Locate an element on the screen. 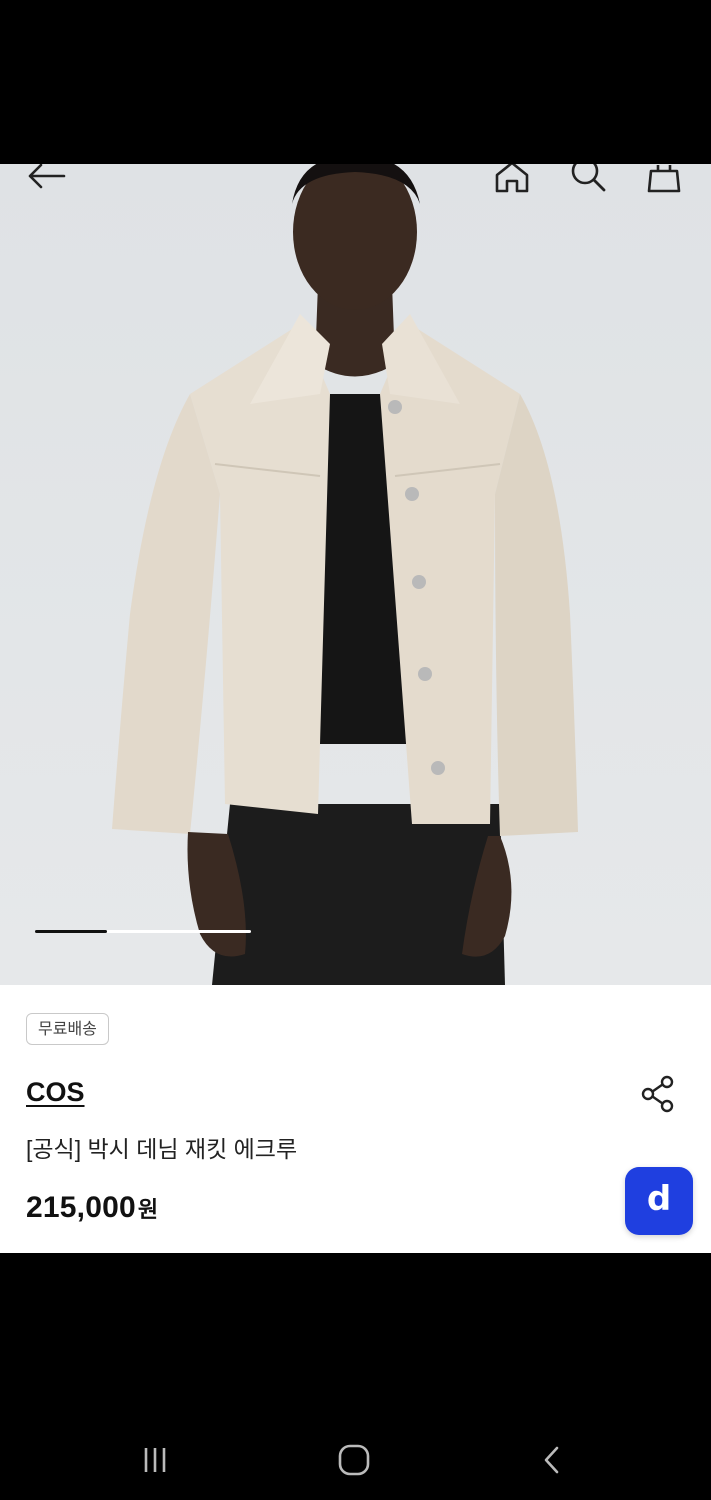  product-price: 215,000원 is located at coordinates (92, 1208).